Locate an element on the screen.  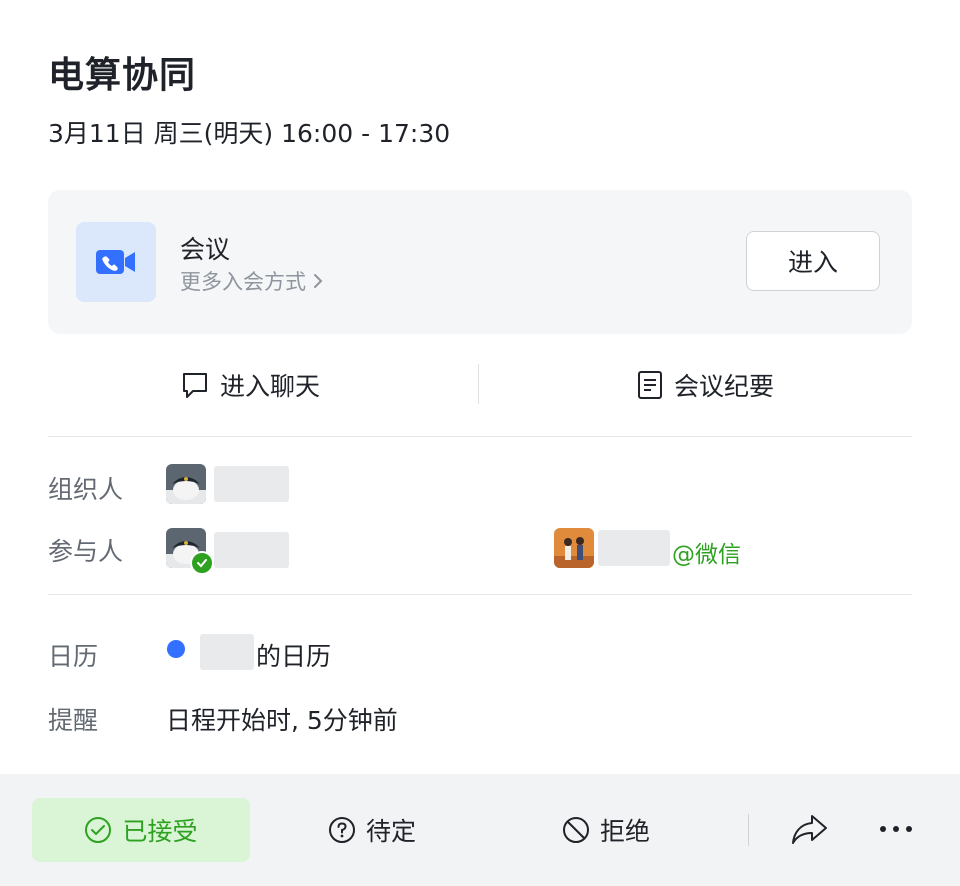
check-circle-icon is located at coordinates (98, 830).